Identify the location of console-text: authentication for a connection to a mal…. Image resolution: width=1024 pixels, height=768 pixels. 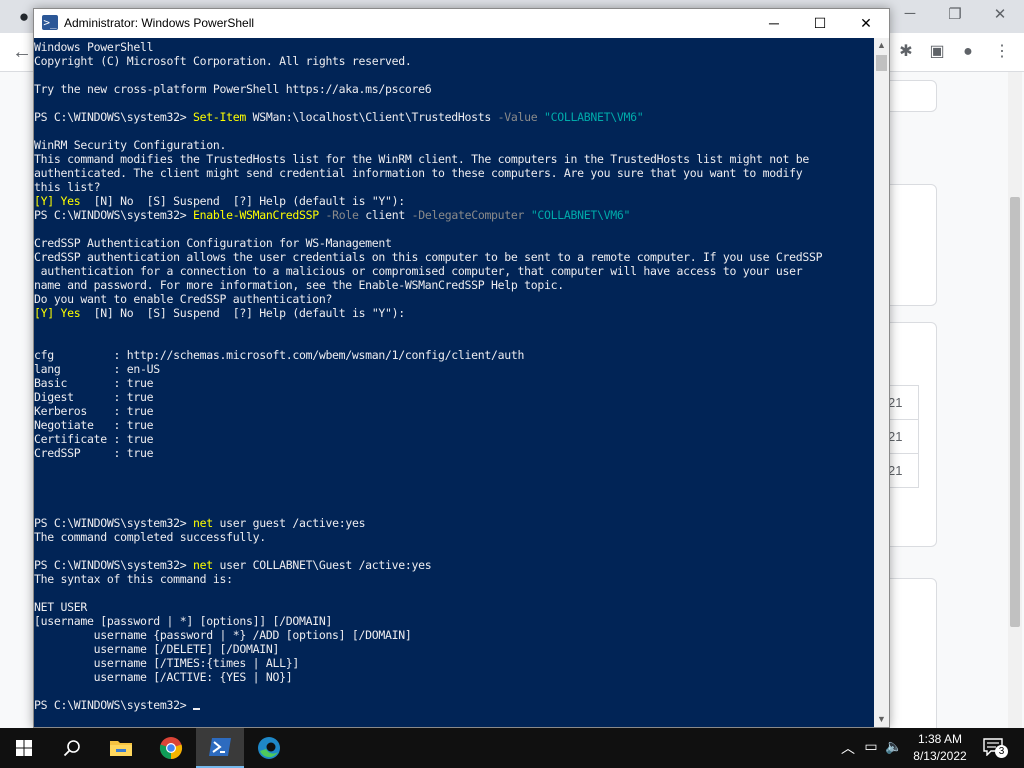
(418, 271).